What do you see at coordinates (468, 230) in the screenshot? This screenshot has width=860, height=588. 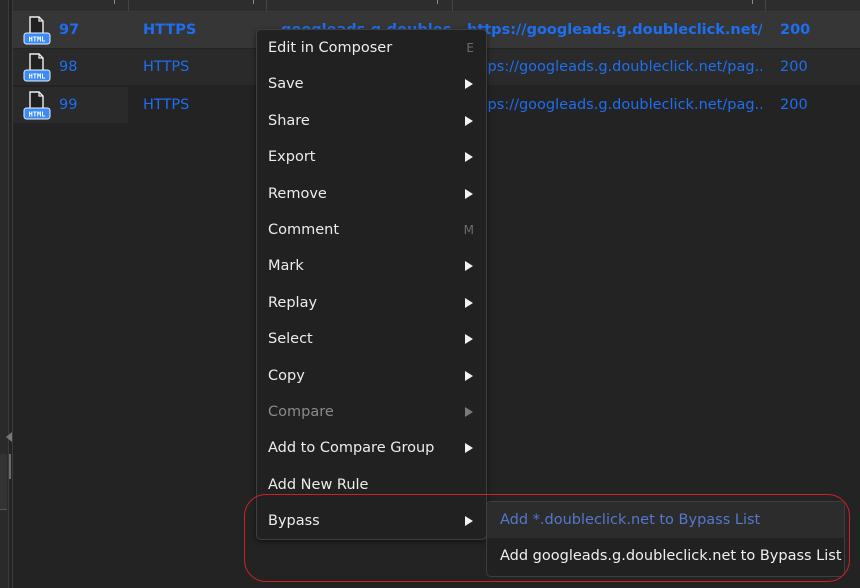 I see `shortcut-key: M` at bounding box center [468, 230].